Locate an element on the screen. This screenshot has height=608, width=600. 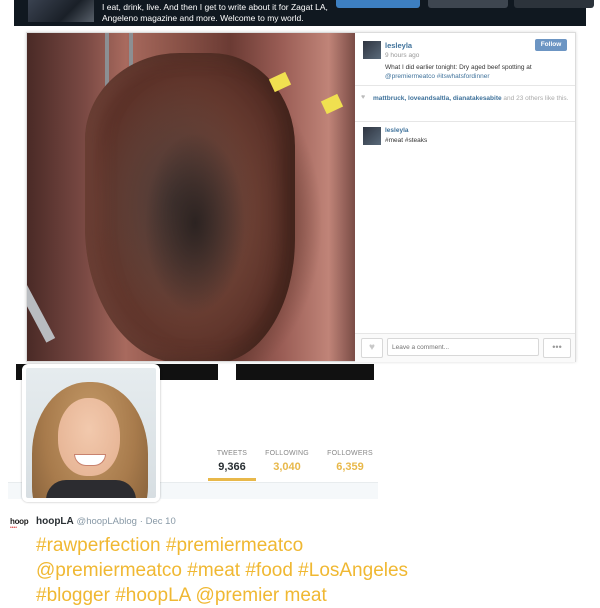
stat-followers: FOLLOWERS 6,359 is located at coordinates (350, 461).